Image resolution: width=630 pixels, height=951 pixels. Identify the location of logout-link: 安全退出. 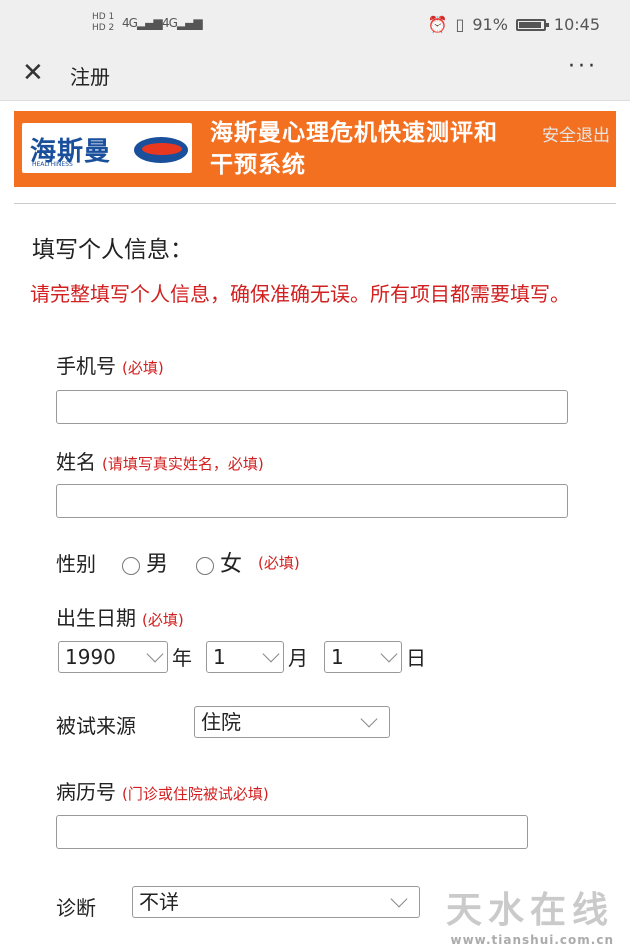
(569, 136).